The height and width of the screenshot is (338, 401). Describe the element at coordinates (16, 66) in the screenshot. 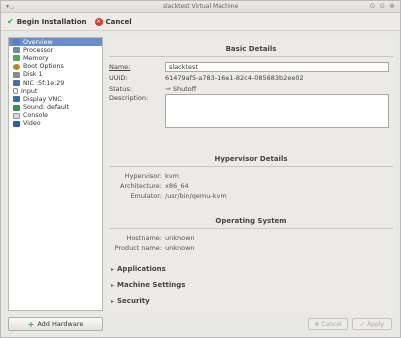

I see `boot-options-icon` at that location.